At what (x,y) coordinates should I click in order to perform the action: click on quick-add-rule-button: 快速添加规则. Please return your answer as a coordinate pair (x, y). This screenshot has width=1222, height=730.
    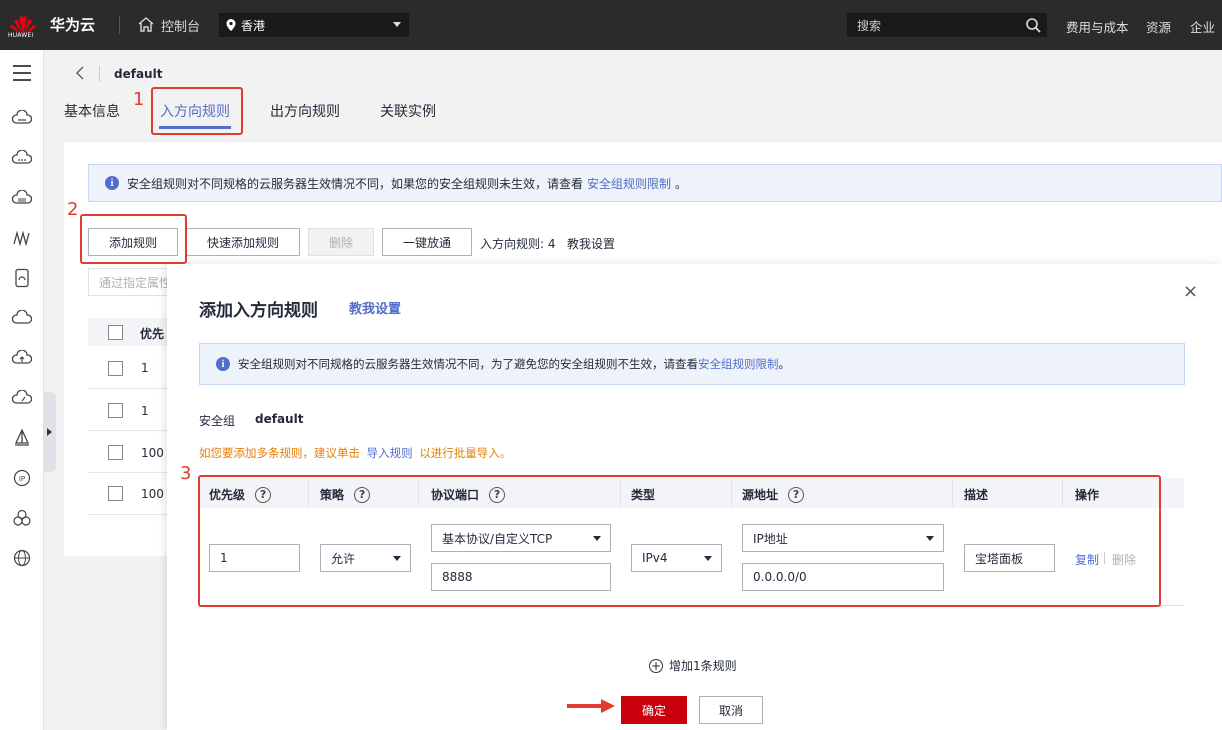
    Looking at the image, I should click on (243, 242).